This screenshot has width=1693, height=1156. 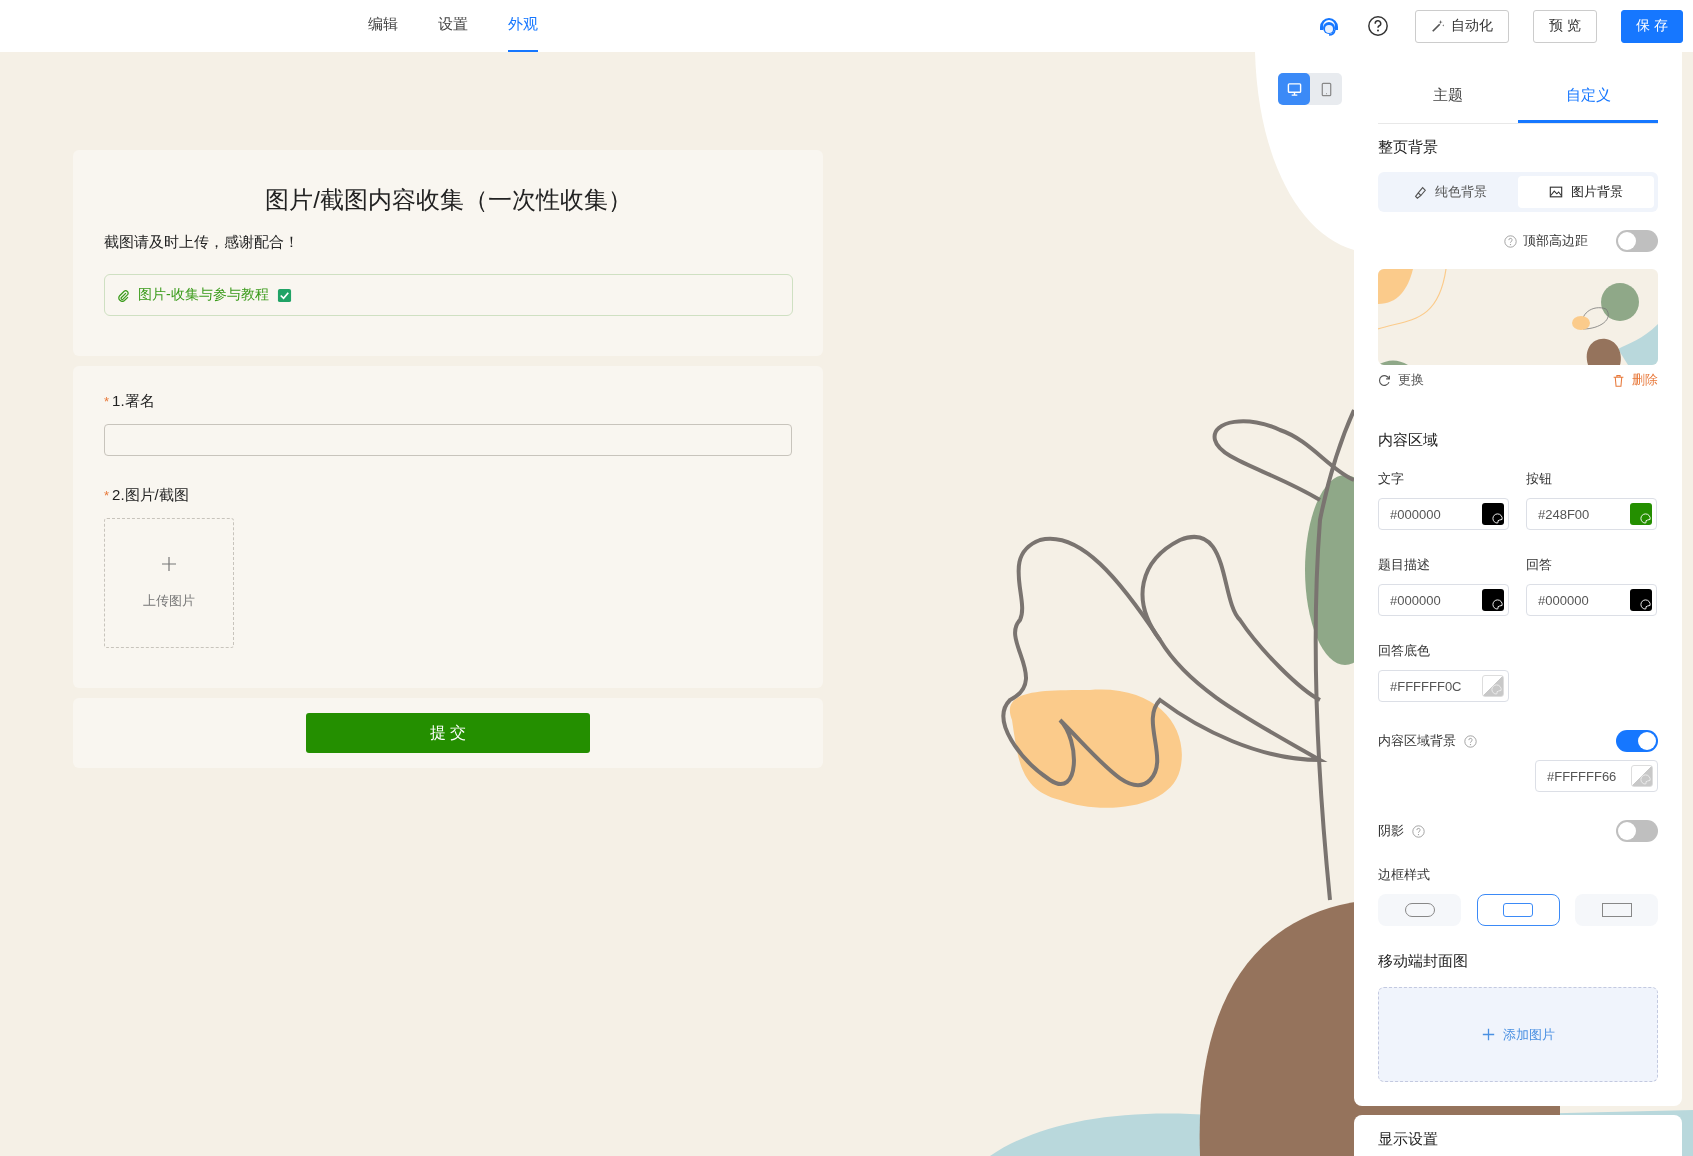 What do you see at coordinates (1423, 961) in the screenshot?
I see `section-title: 移动端封面图` at bounding box center [1423, 961].